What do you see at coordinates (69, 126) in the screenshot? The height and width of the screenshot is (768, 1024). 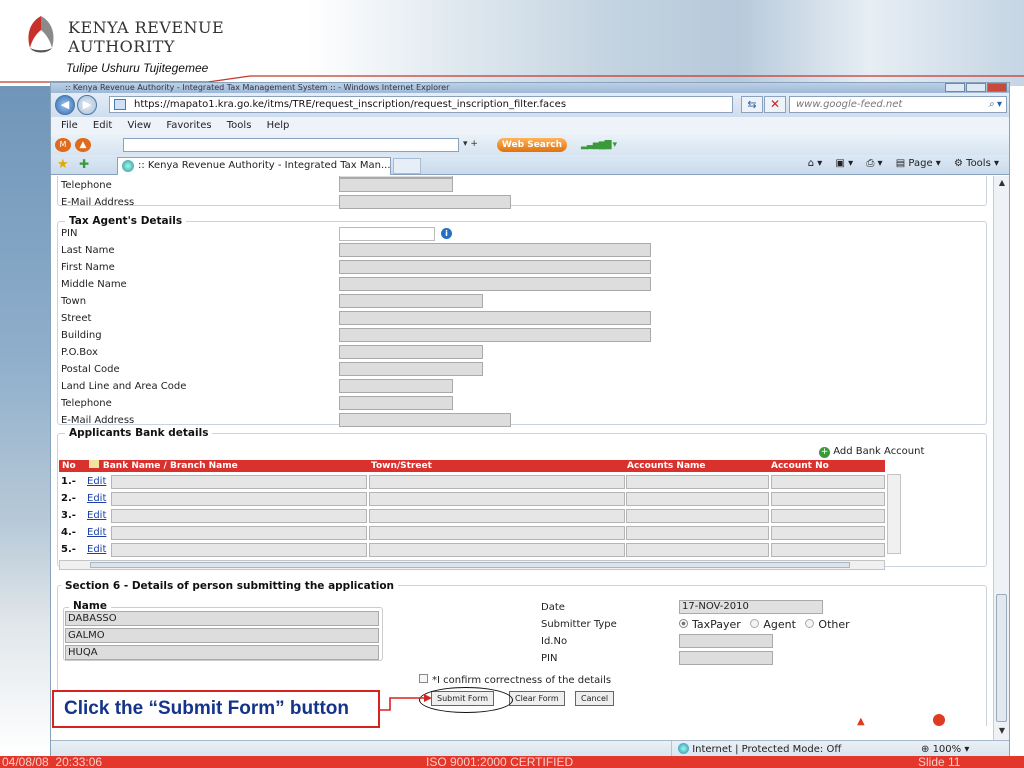 I see `menu-file: File` at bounding box center [69, 126].